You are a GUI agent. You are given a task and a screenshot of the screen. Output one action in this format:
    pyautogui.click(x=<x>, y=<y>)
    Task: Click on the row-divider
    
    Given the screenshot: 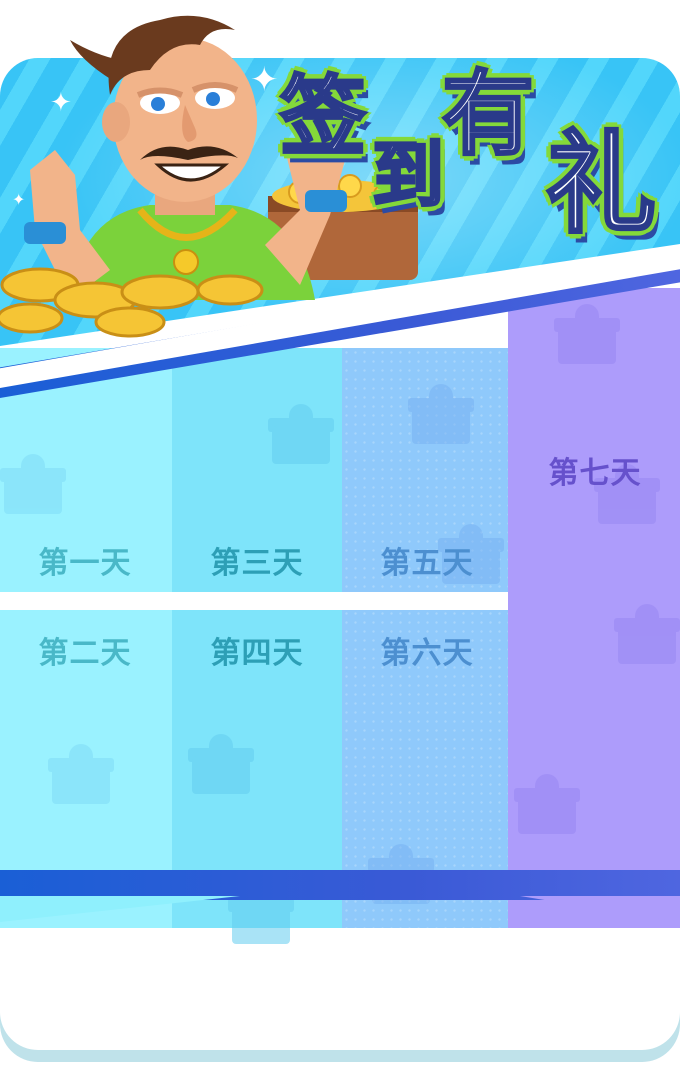 What is the action you would take?
    pyautogui.click(x=254, y=601)
    